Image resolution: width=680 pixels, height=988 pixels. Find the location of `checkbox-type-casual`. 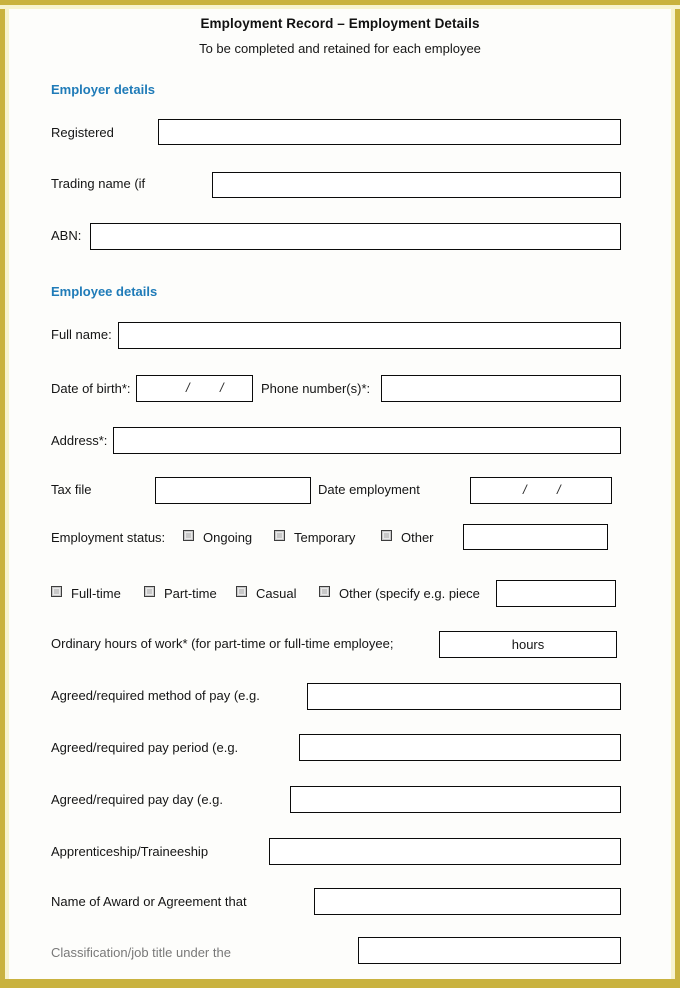

checkbox-type-casual is located at coordinates (241, 591).